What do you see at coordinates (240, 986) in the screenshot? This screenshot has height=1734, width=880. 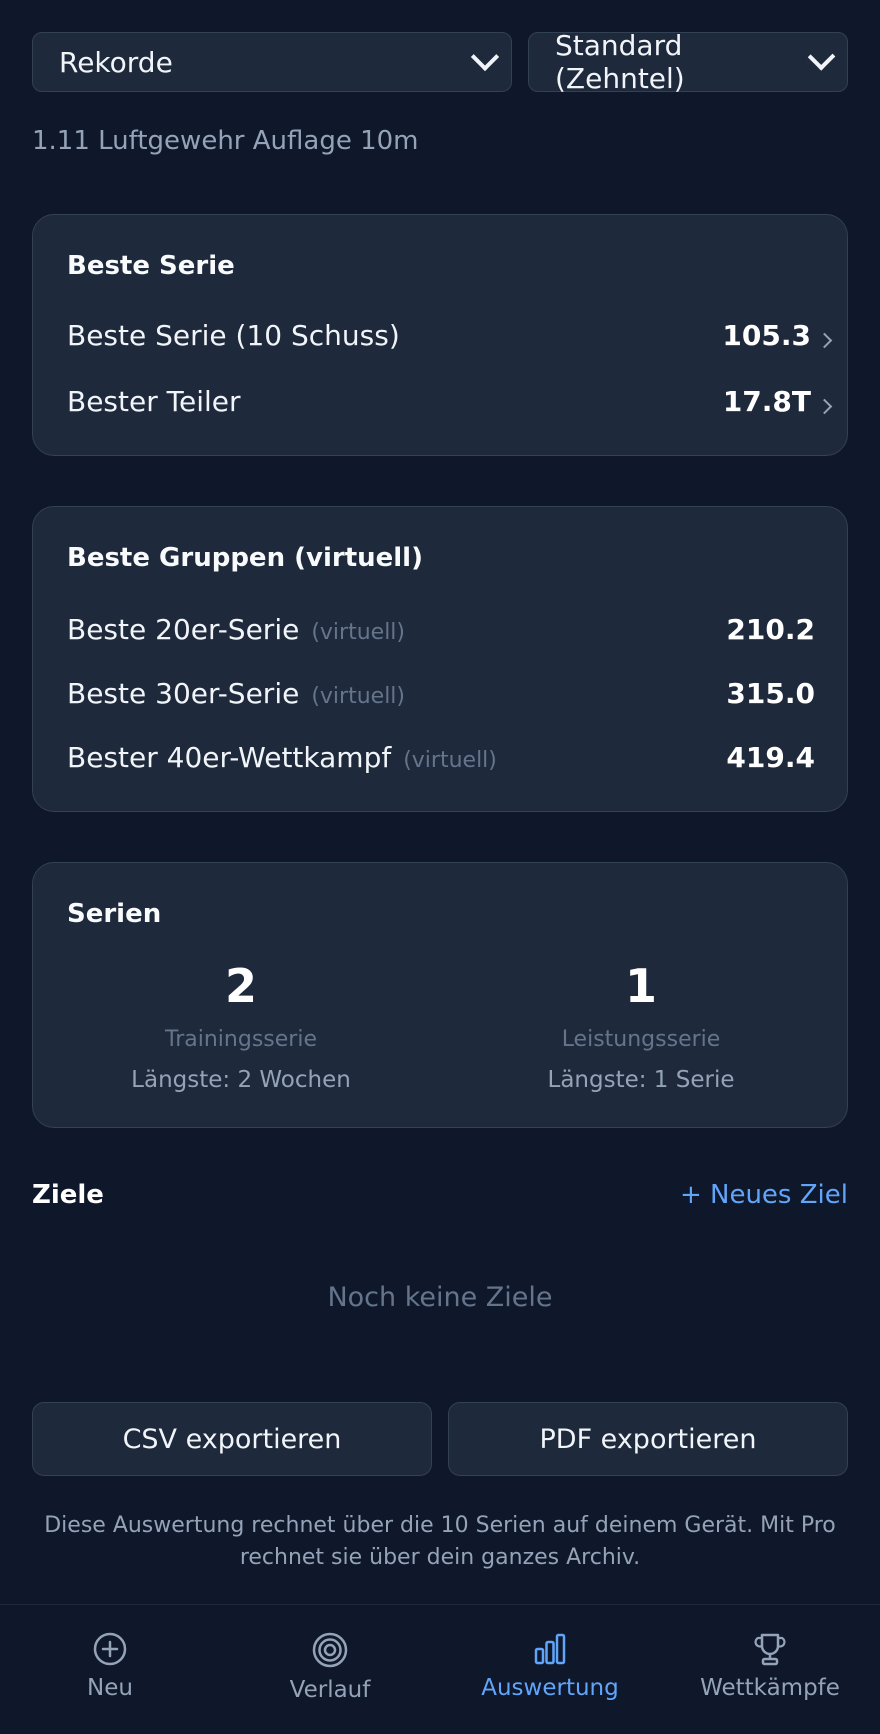 I see `training-streak-value: 2` at bounding box center [240, 986].